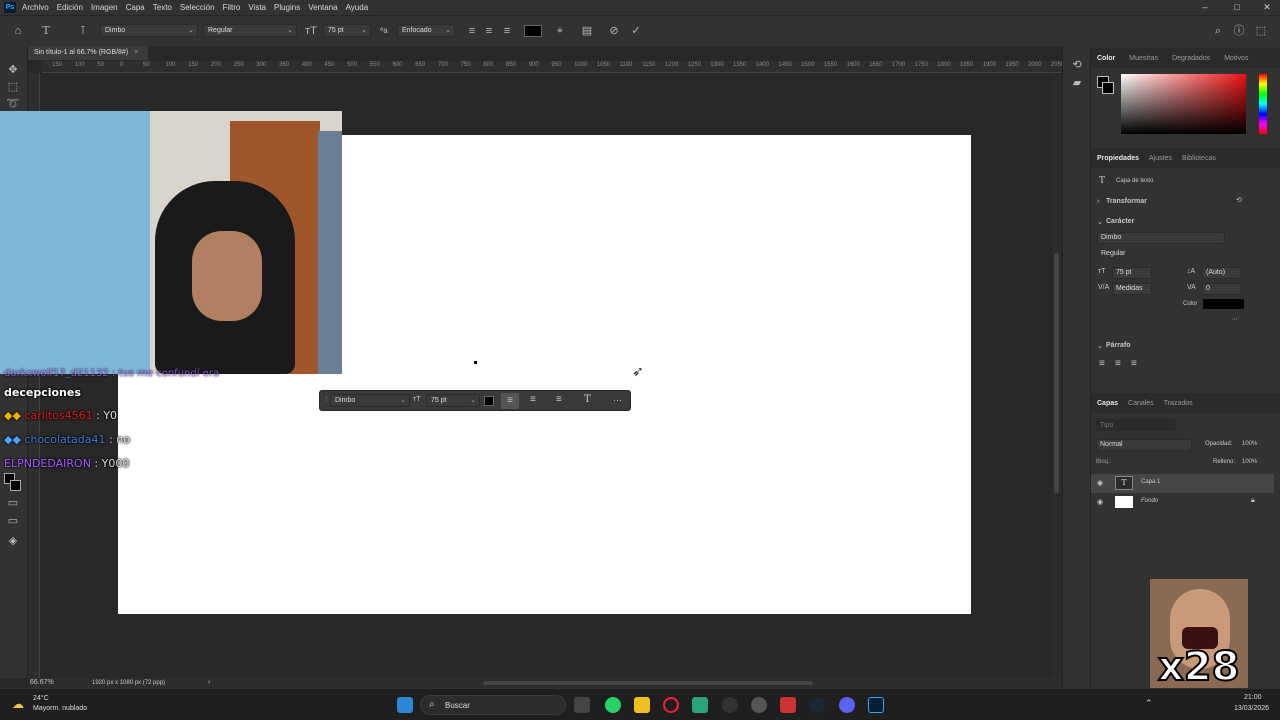  I want to click on blend-mode-select: Normal, so click(1144, 445).